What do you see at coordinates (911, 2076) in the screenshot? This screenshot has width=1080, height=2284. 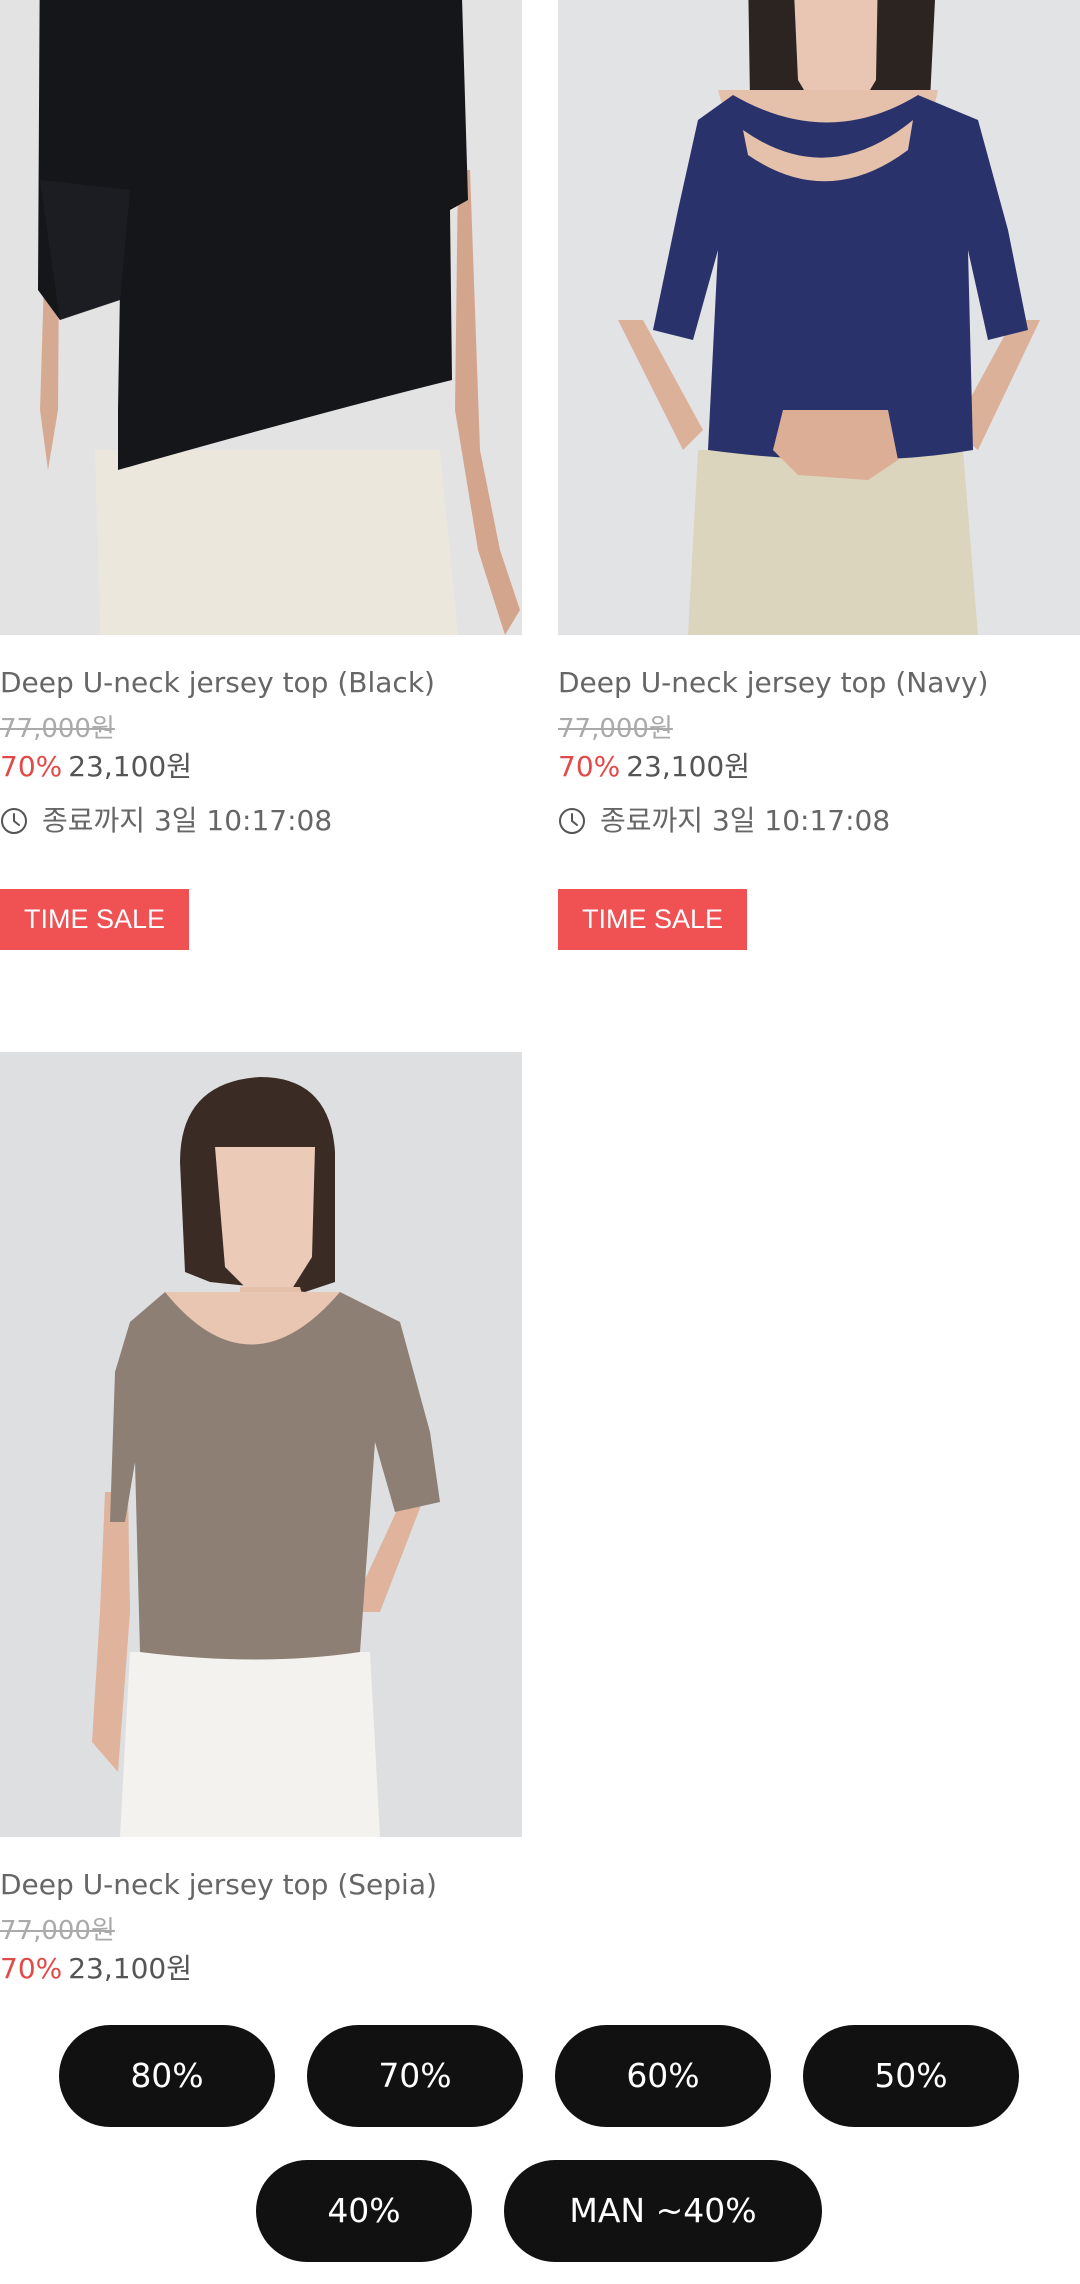 I see `filter-50-button: 50%` at bounding box center [911, 2076].